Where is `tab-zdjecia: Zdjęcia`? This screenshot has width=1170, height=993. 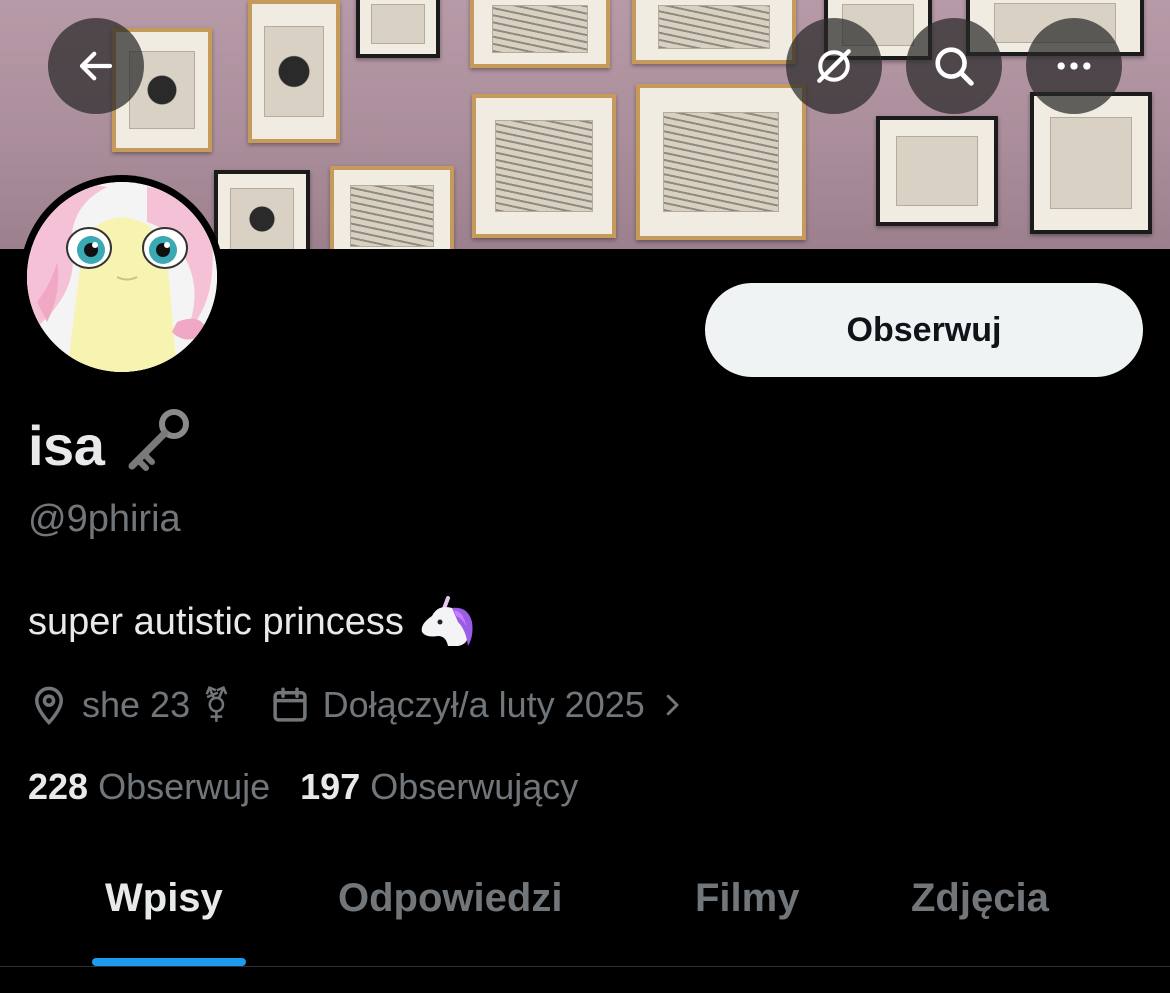
tab-zdjecia: Zdjęcia is located at coordinates (980, 898).